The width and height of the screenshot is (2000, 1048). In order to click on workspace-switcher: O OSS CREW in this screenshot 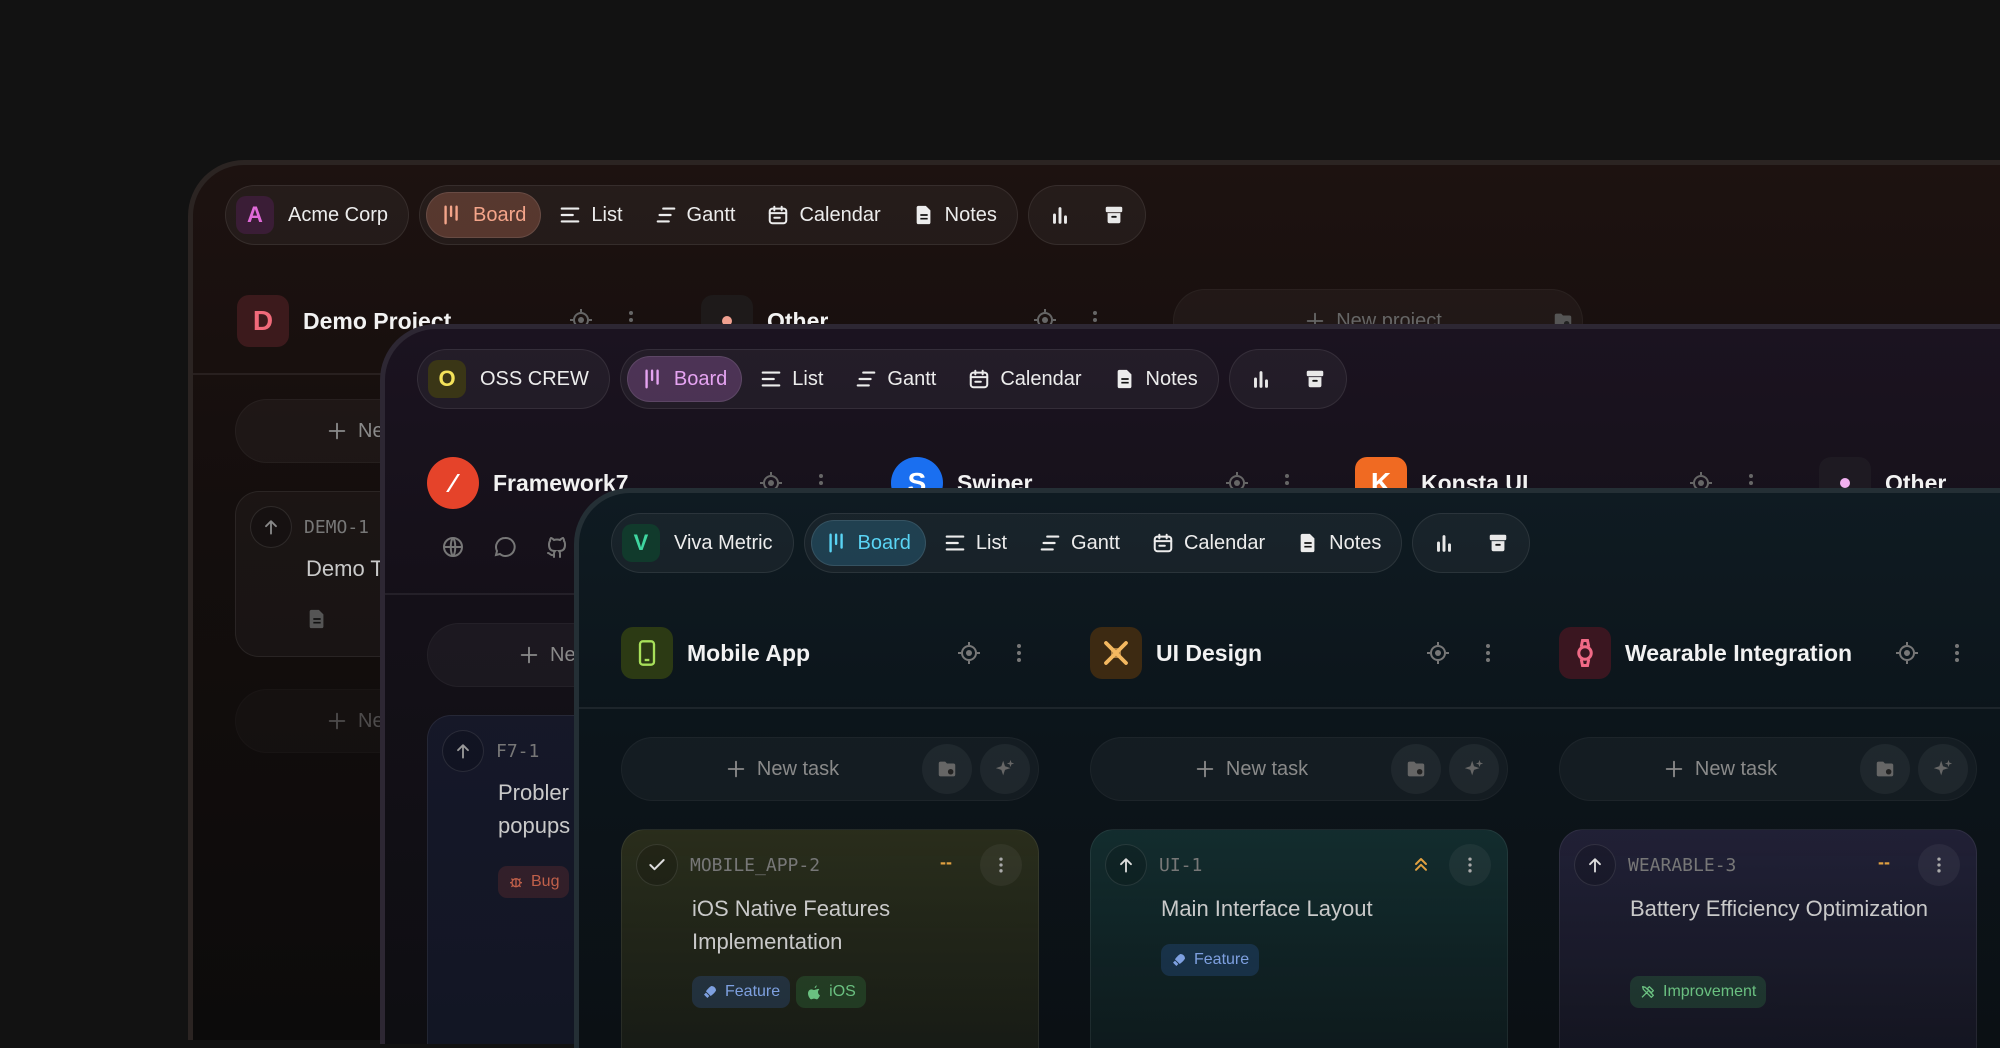, I will do `click(513, 379)`.